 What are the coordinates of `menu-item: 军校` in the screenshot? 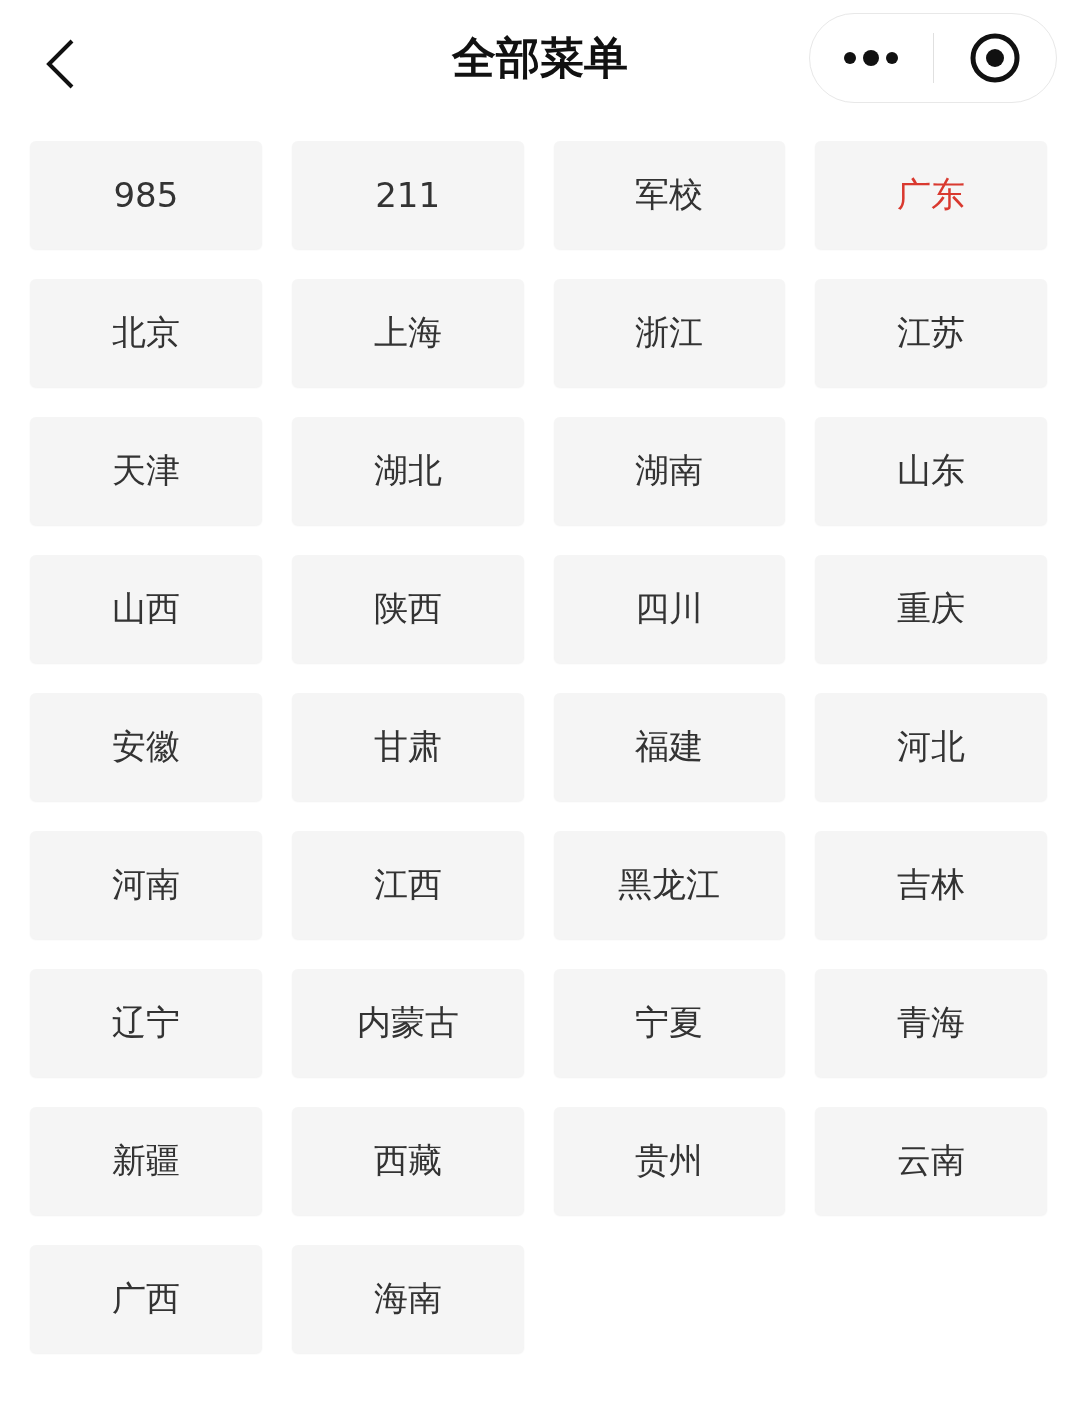 It's located at (669, 195).